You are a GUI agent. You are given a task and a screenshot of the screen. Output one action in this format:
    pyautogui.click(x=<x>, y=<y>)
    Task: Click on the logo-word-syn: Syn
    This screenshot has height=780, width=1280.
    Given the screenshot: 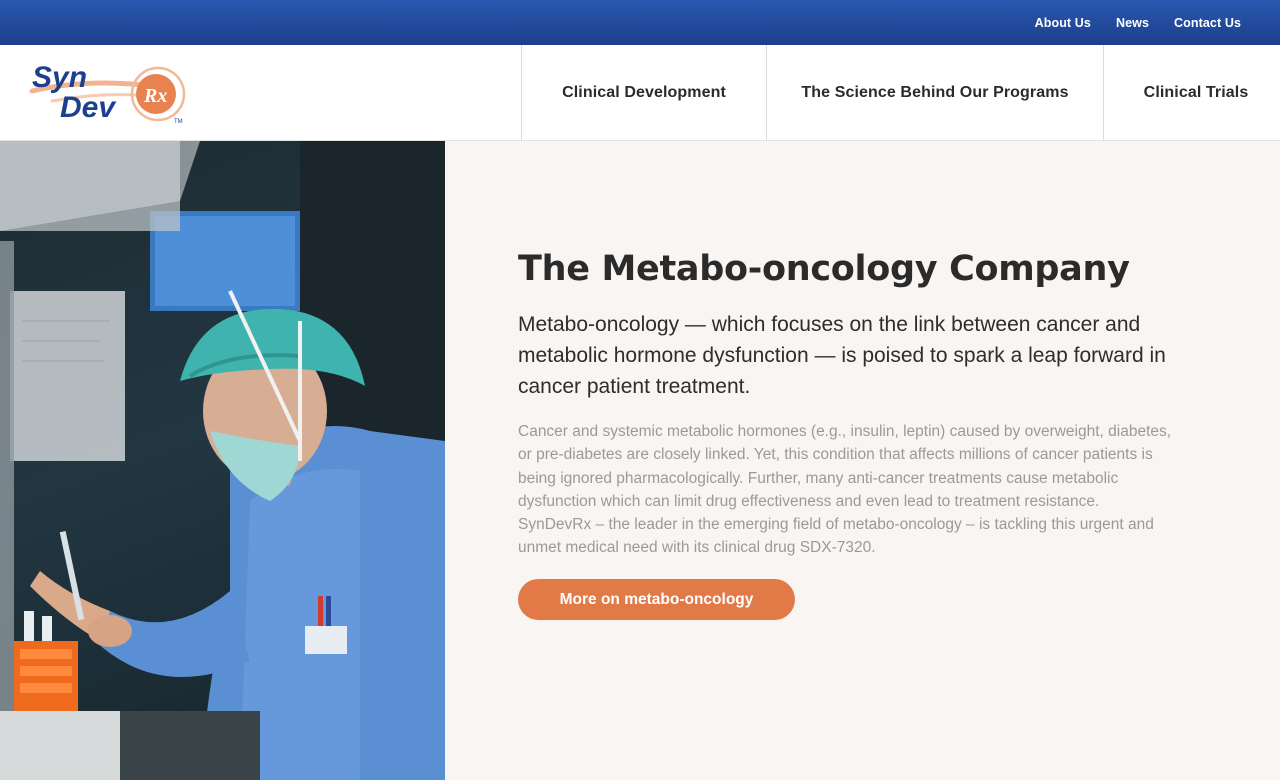 What is the action you would take?
    pyautogui.click(x=59, y=77)
    